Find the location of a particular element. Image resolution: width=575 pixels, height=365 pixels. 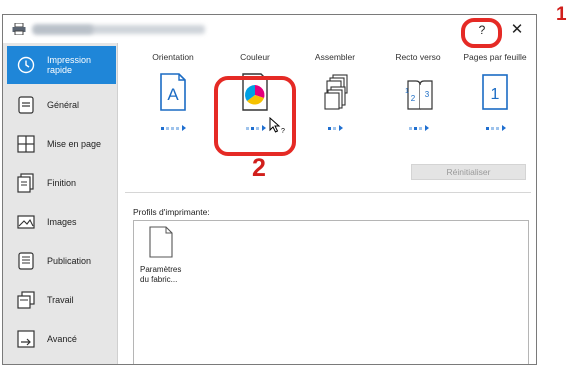

feature-collate: Assembler is located at coordinates (335, 98).